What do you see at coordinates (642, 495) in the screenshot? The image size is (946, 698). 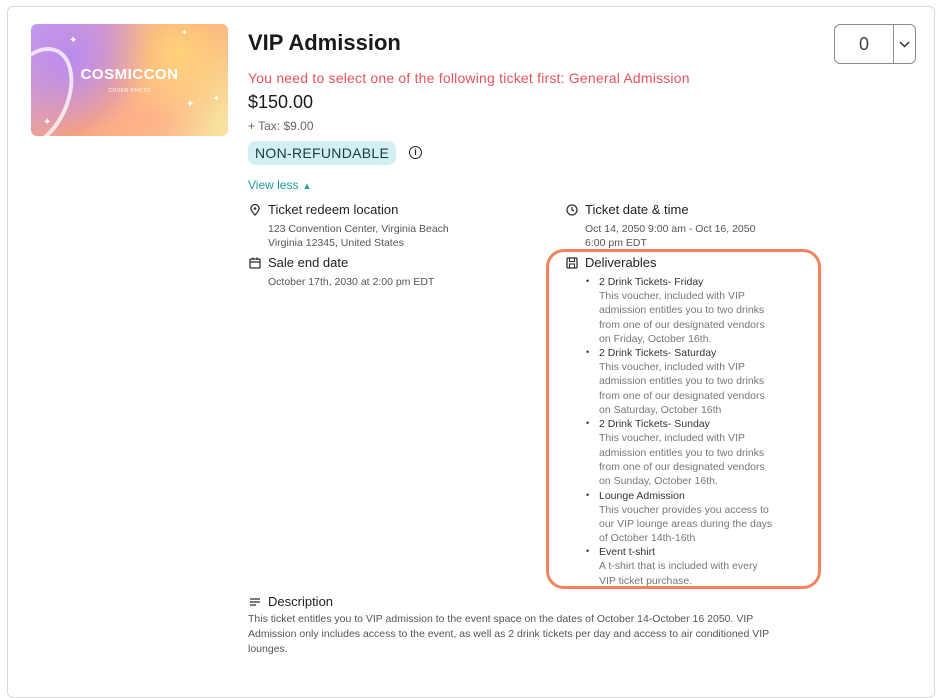 I see `deliverable-name: Lounge Admission` at bounding box center [642, 495].